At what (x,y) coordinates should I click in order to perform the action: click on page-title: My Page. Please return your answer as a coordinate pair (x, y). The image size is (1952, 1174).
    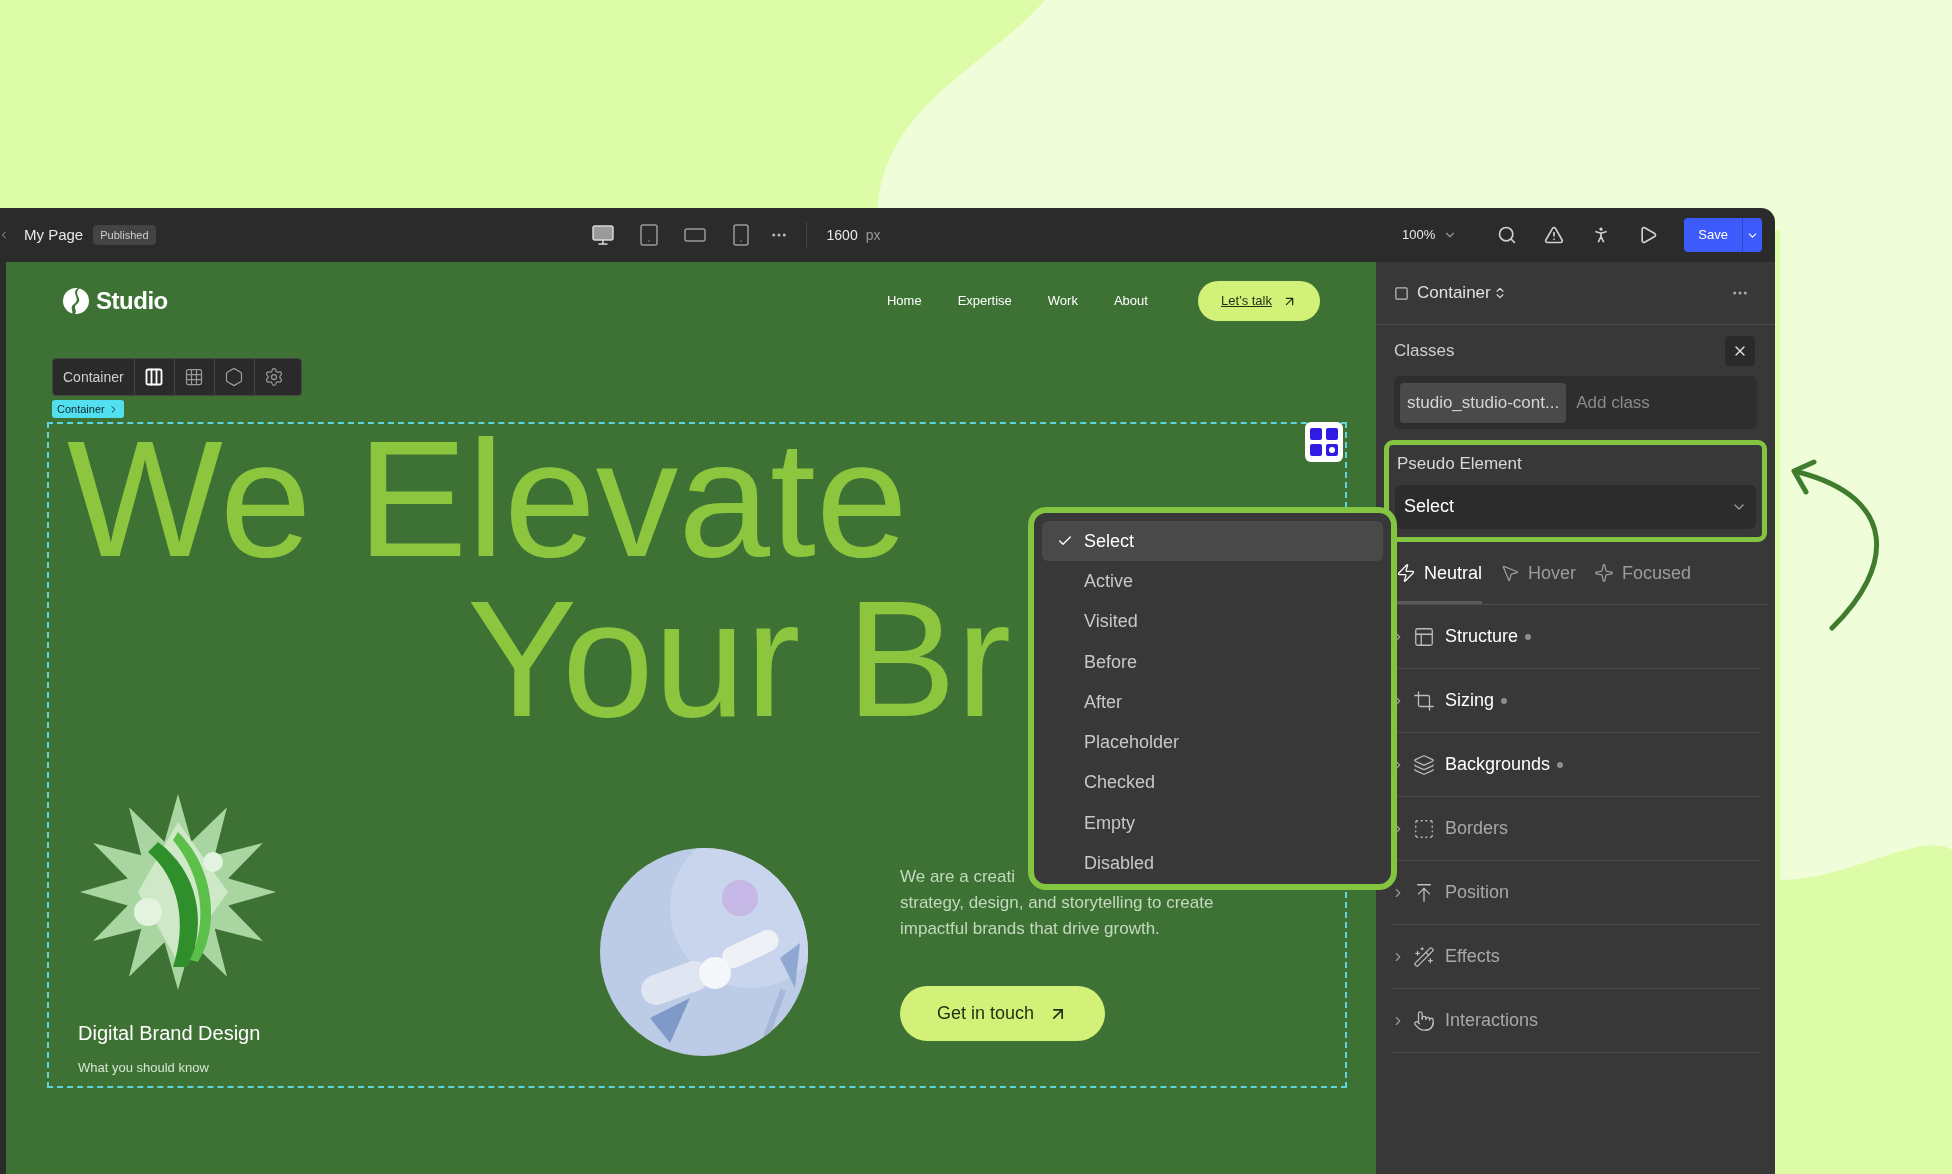
    Looking at the image, I should click on (54, 234).